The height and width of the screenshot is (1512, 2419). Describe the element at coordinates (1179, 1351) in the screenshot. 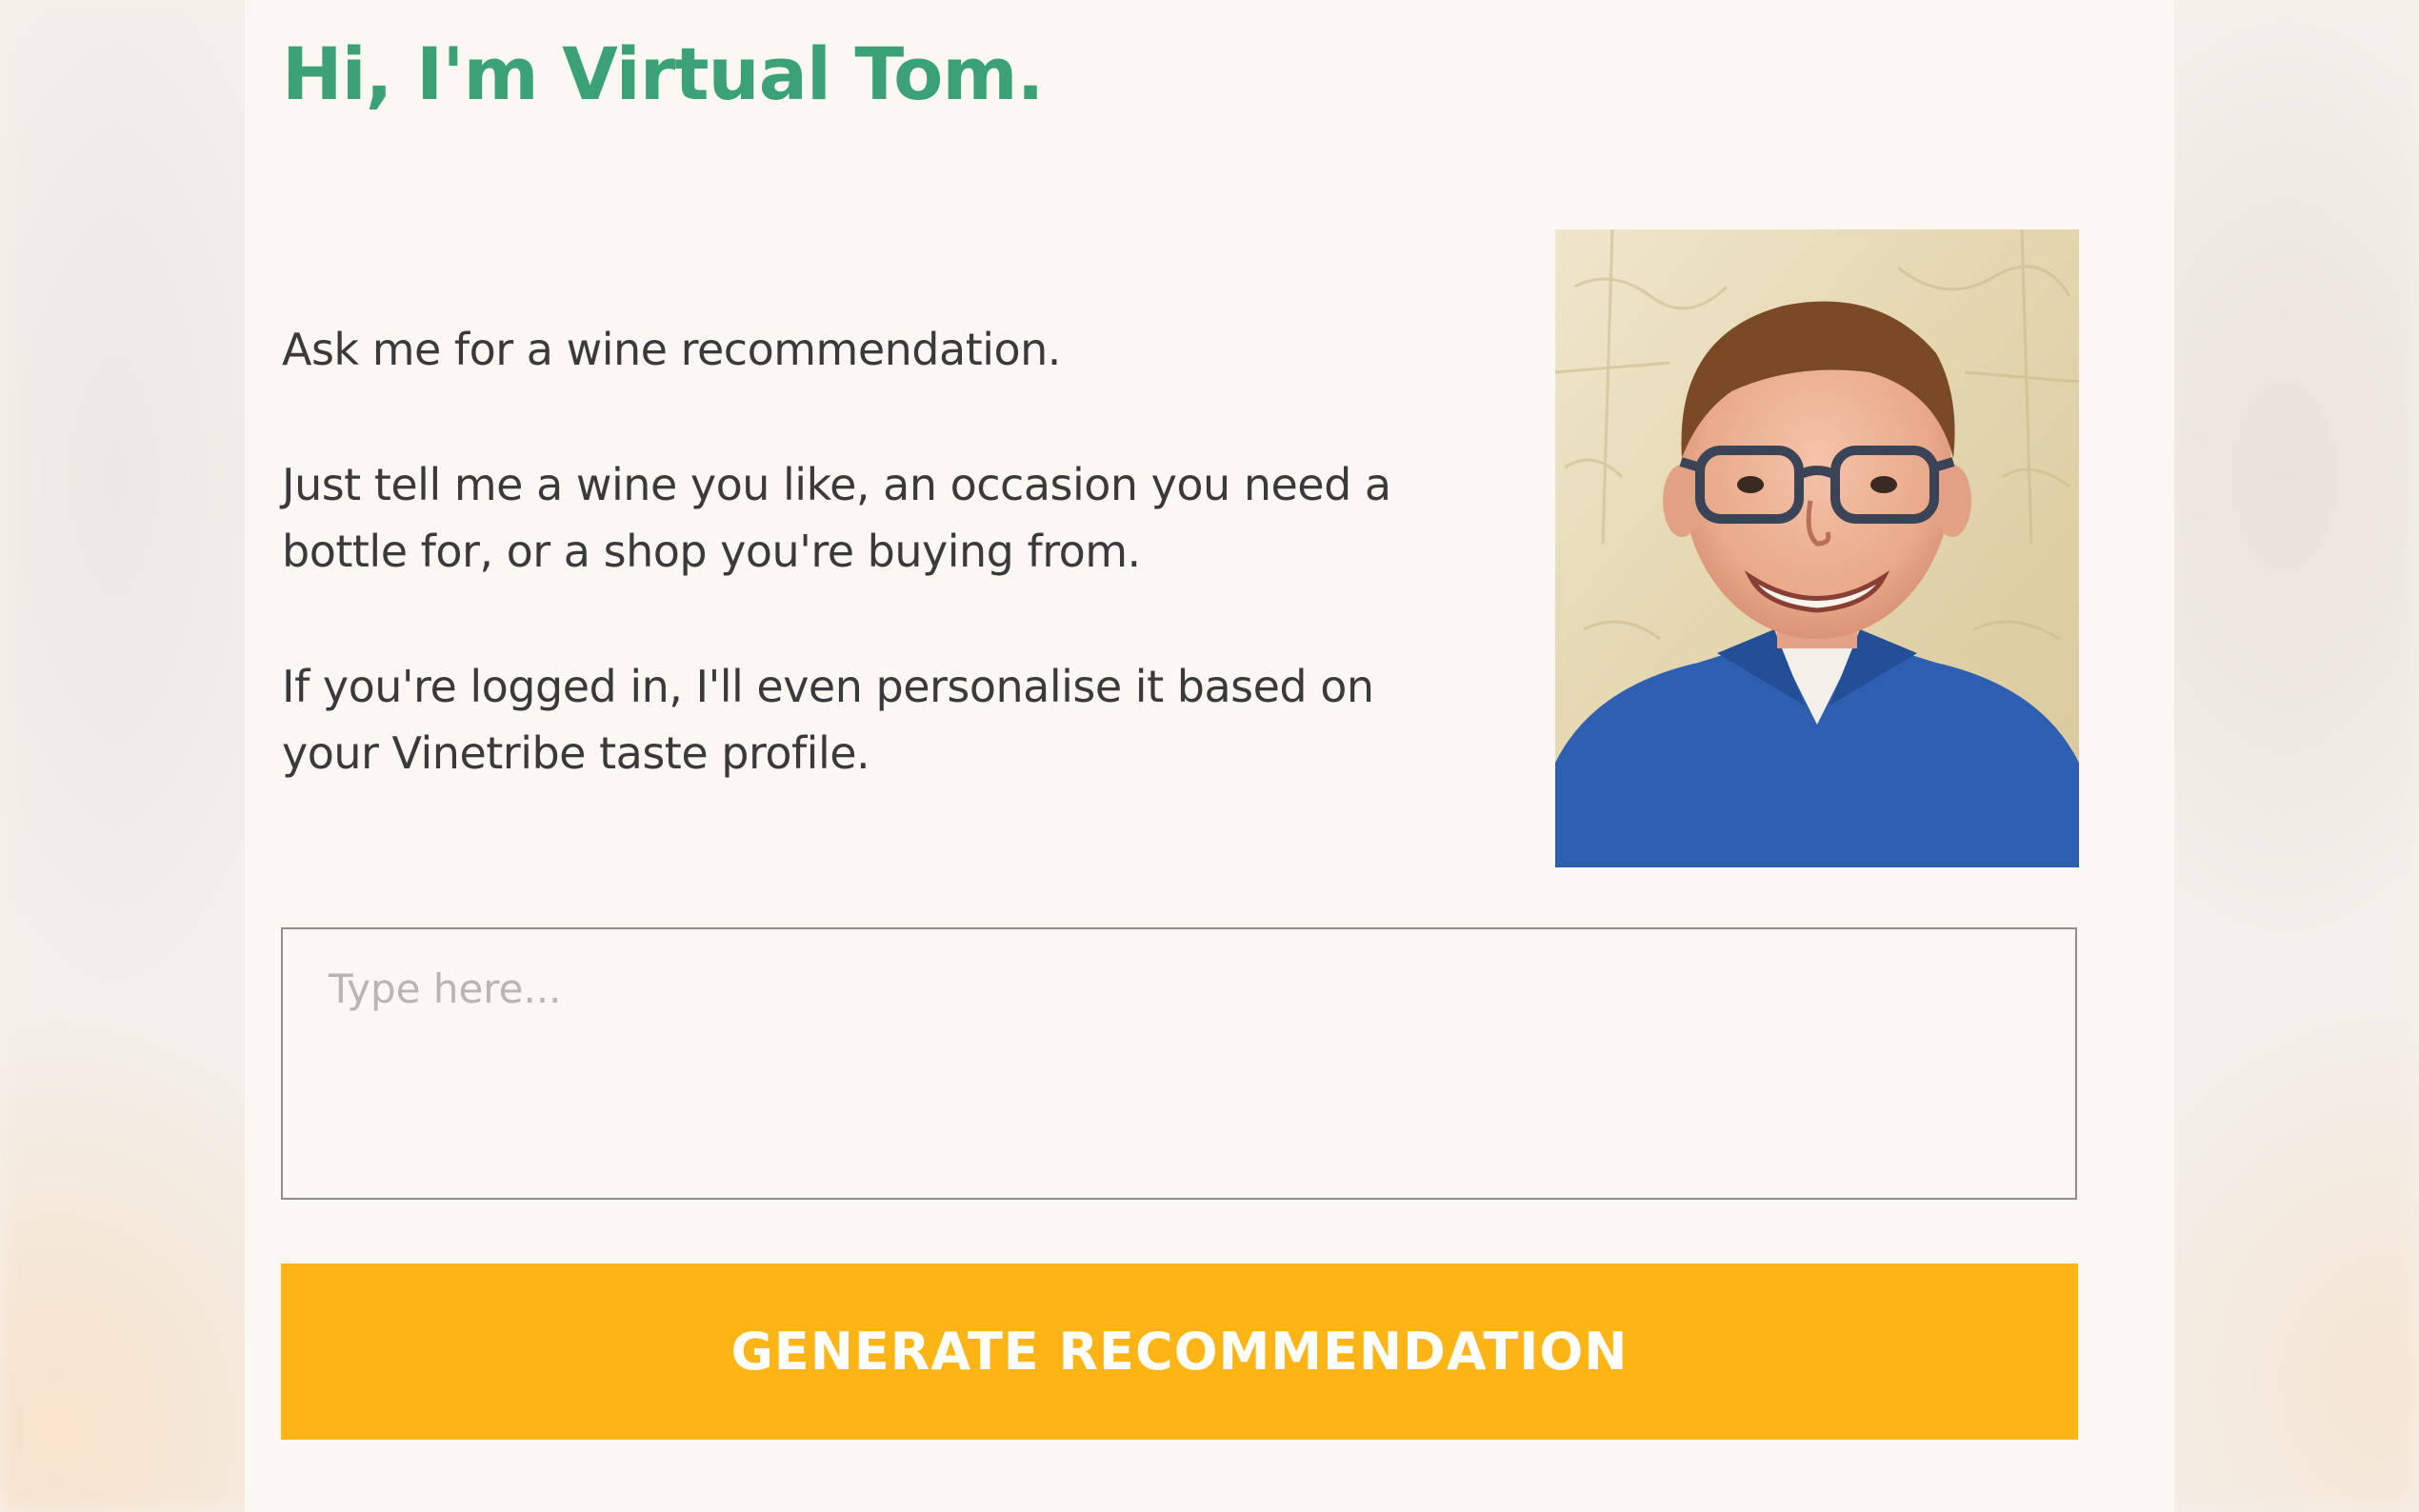

I see `generate-recommendation-button: GENERATE RECOMMENDATION` at that location.